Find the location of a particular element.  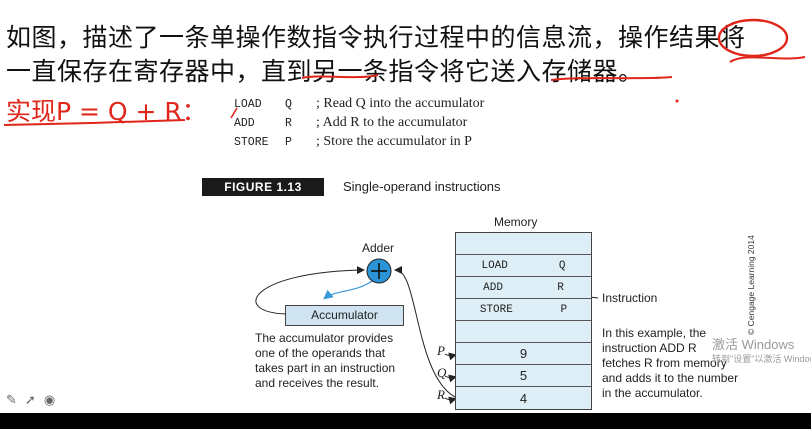

accumulator-box: Accumulator is located at coordinates (344, 315).